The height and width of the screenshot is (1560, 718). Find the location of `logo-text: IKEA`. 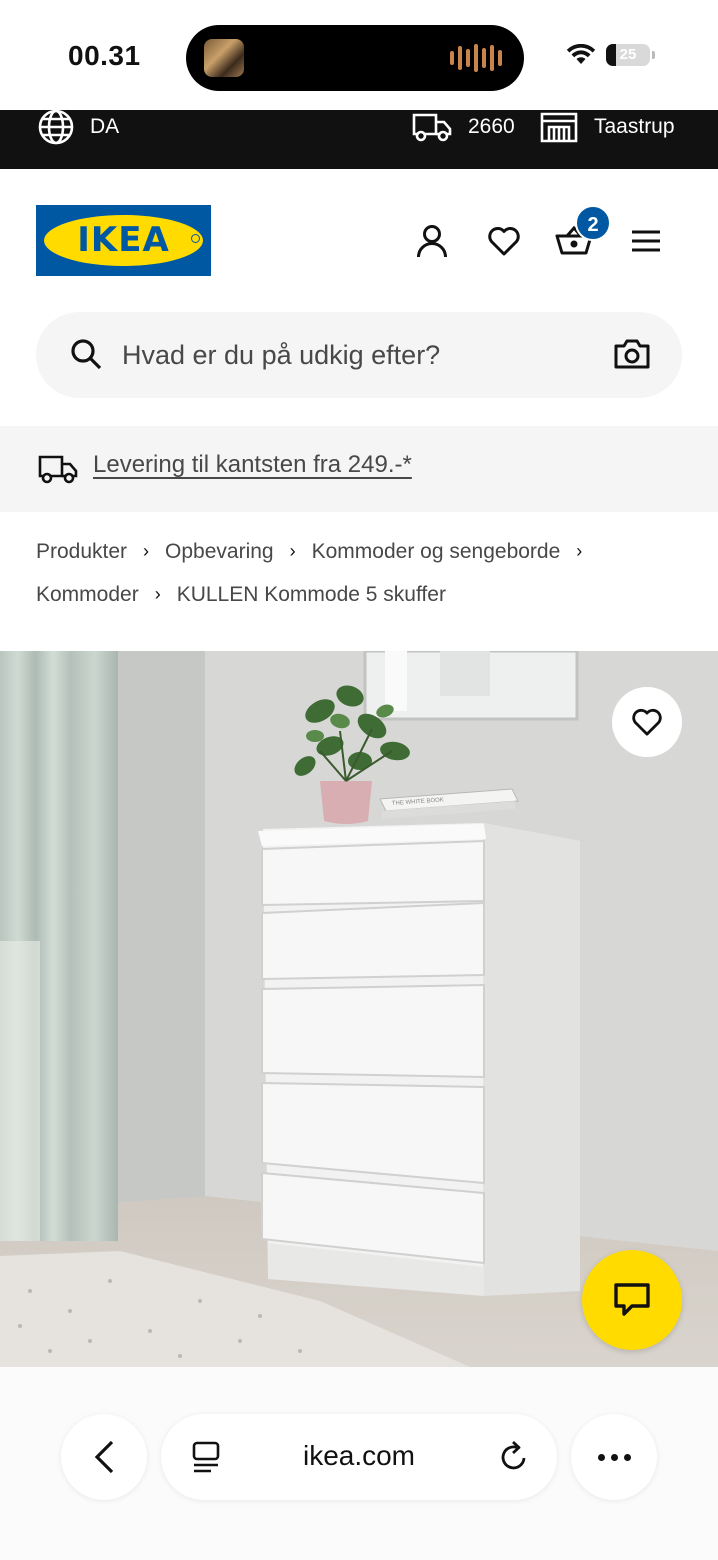

logo-text: IKEA is located at coordinates (123, 240).